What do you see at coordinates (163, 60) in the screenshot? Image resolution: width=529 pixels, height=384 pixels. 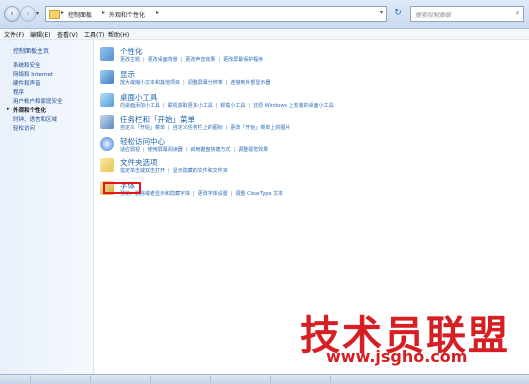 I see `task-link: 更改桌面背景` at bounding box center [163, 60].